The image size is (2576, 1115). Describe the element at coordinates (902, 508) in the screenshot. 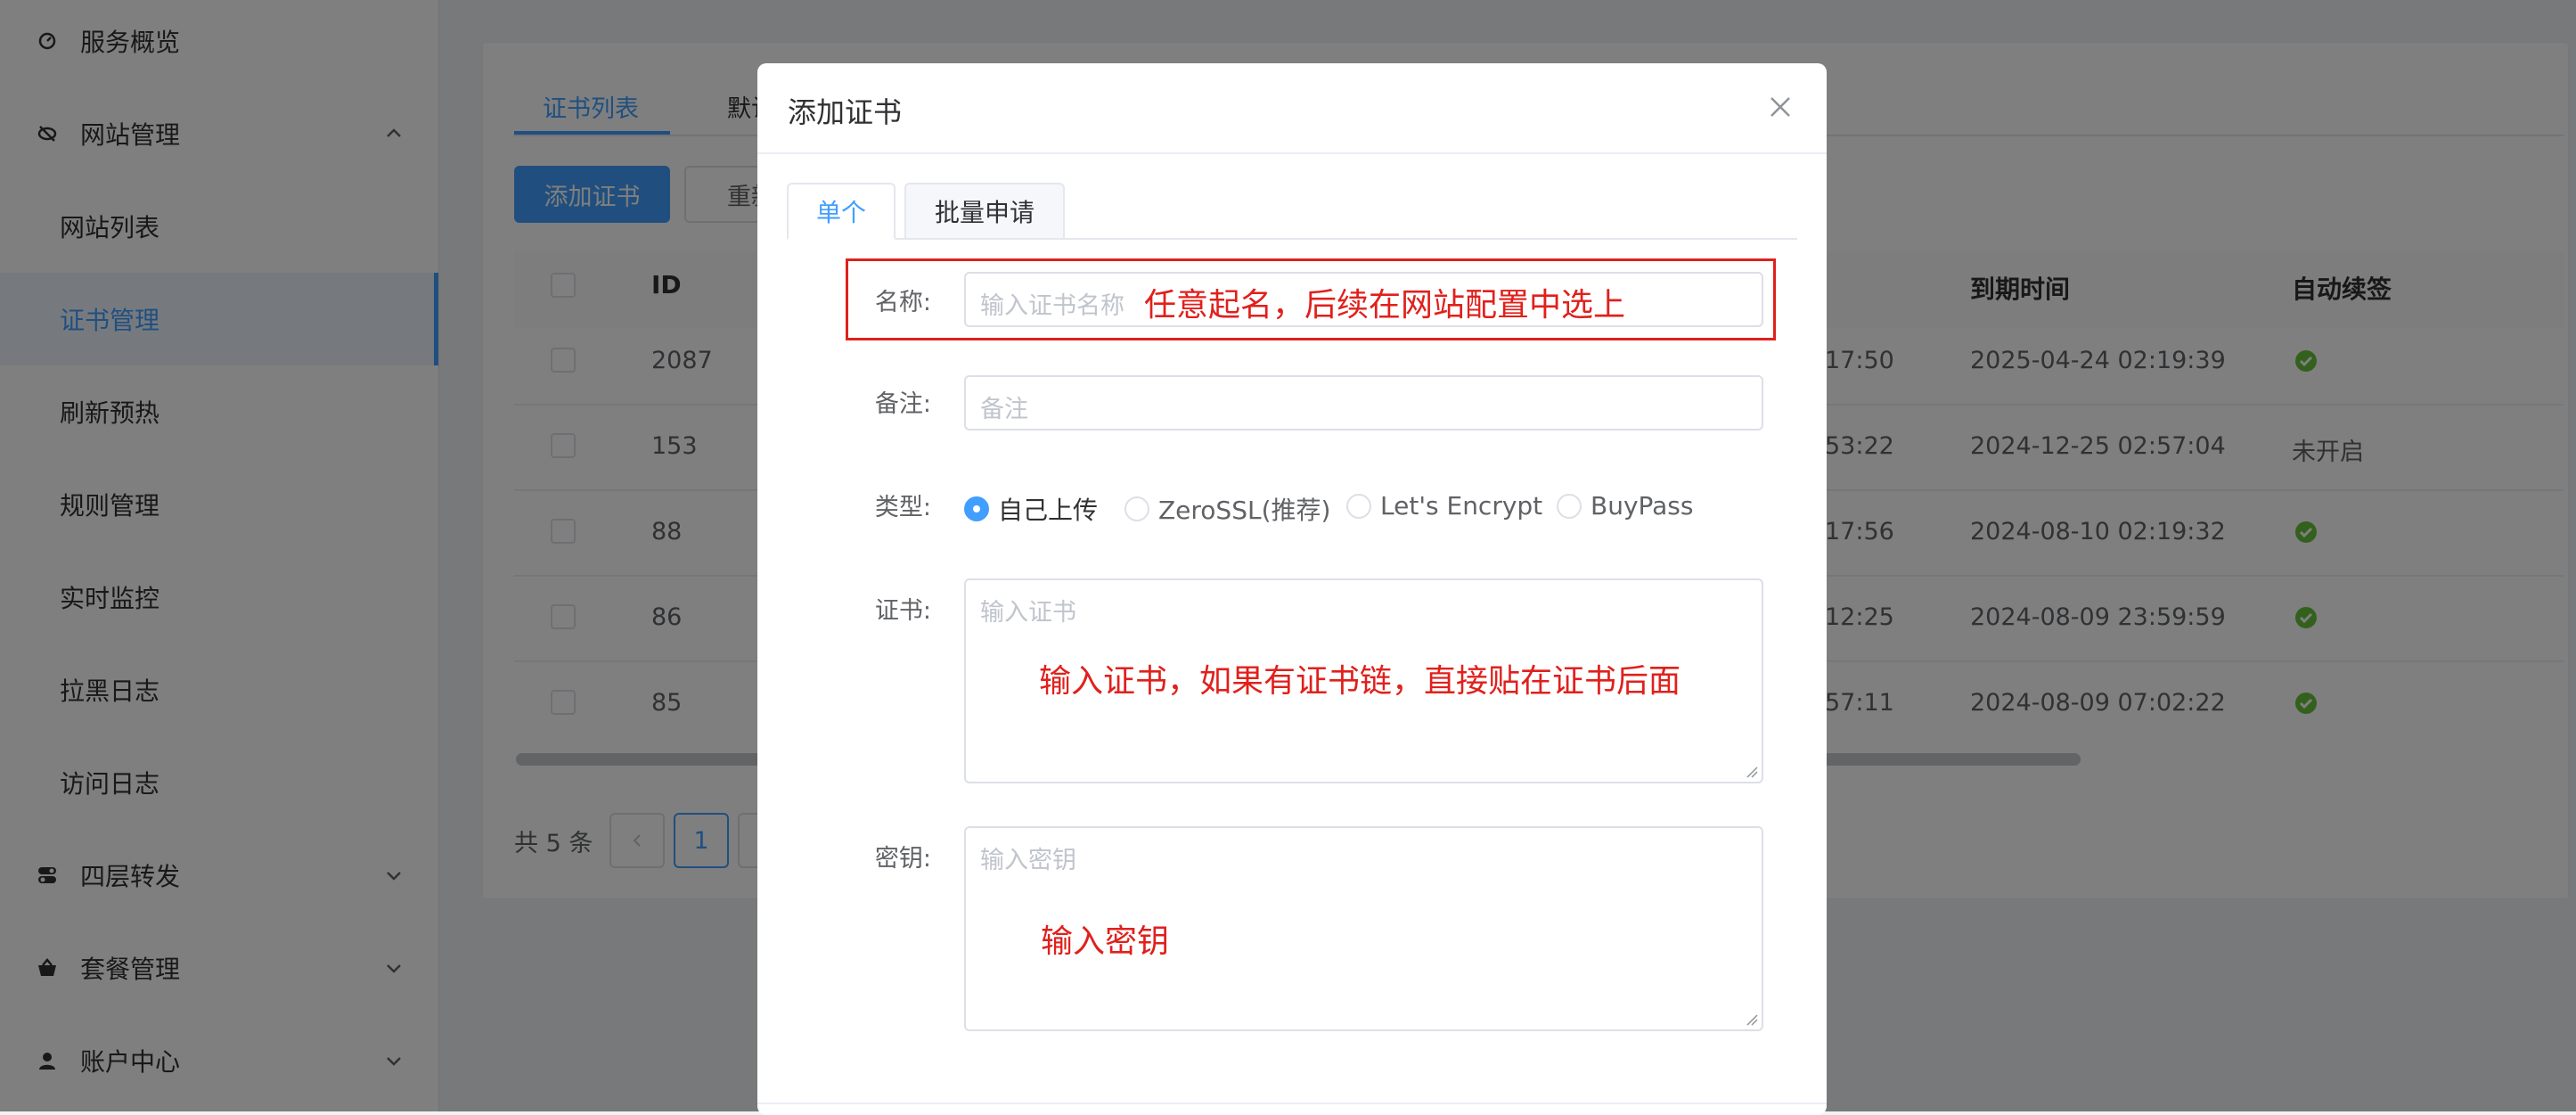

I see `type-label: 类型:` at that location.